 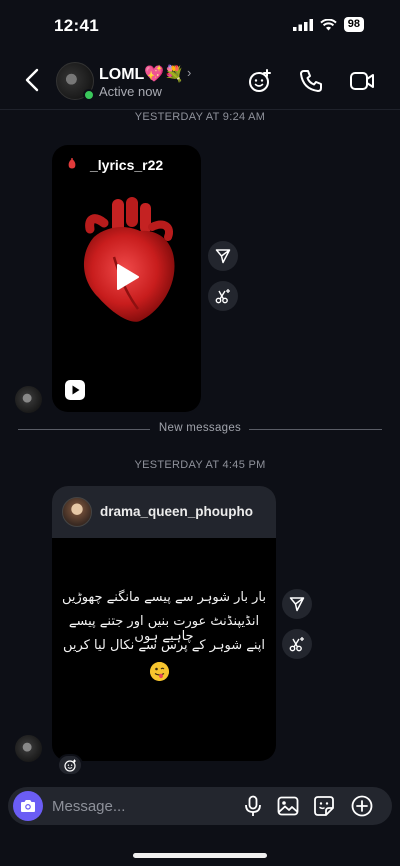 What do you see at coordinates (200, 117) in the screenshot?
I see `timestamp: YESTERDAY AT 9:24 AM` at bounding box center [200, 117].